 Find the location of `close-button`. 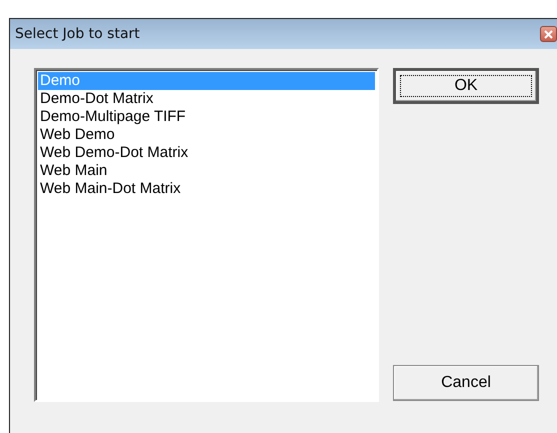

close-button is located at coordinates (548, 34).